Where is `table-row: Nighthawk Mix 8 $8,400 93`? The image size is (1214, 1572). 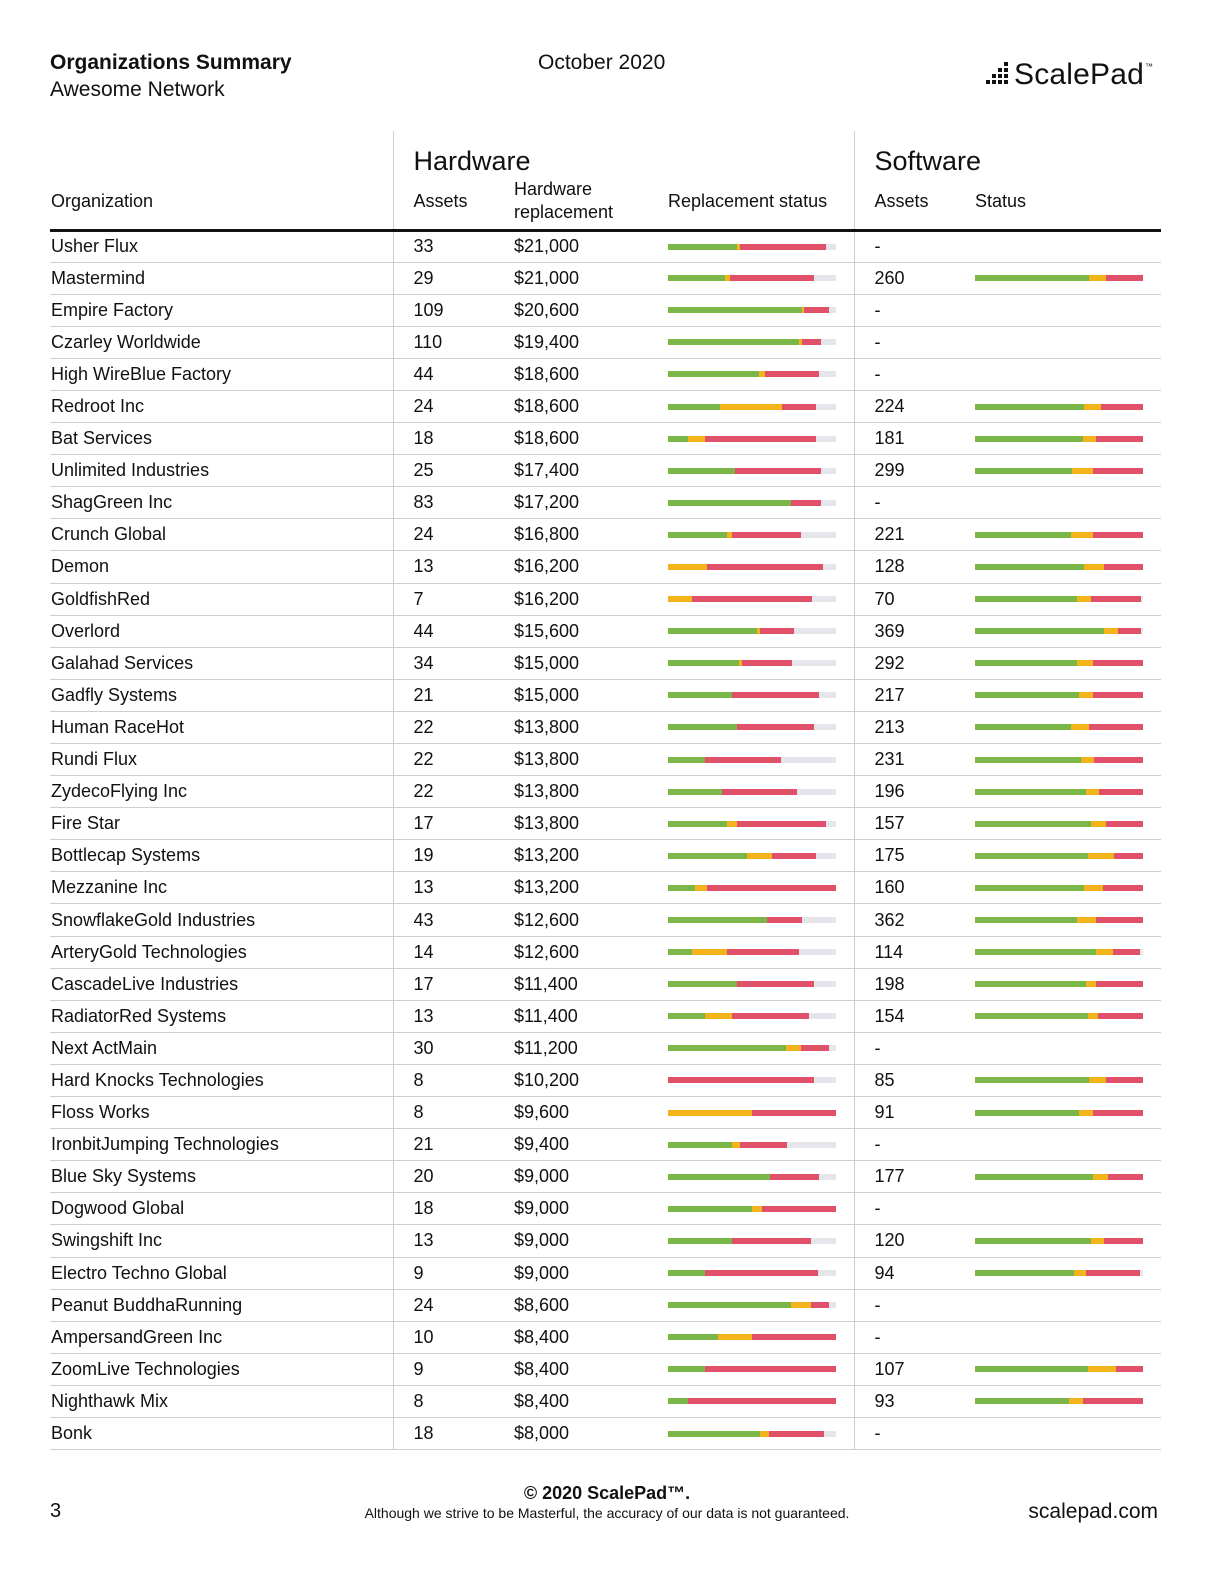 table-row: Nighthawk Mix 8 $8,400 93 is located at coordinates (605, 1401).